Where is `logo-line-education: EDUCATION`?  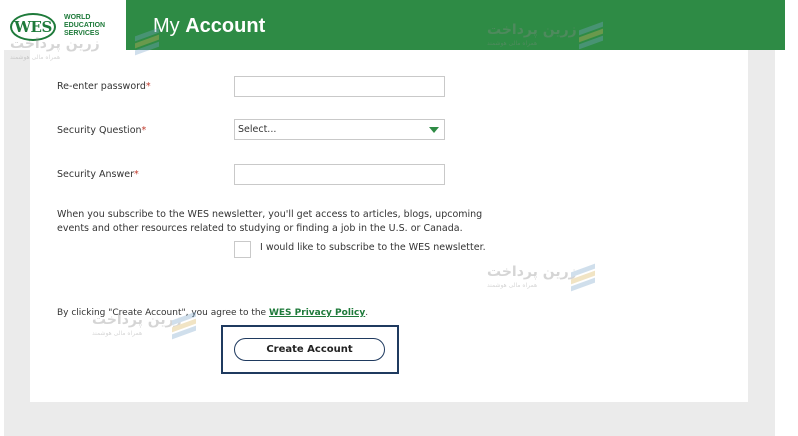
logo-line-education: EDUCATION is located at coordinates (85, 25).